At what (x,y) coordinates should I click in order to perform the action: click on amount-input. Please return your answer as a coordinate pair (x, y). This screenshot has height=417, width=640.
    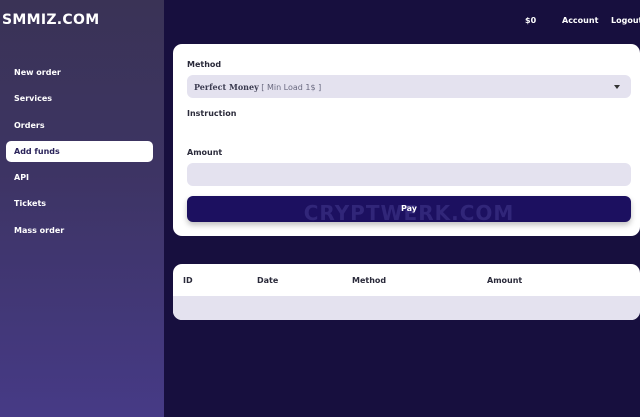
    Looking at the image, I should click on (409, 174).